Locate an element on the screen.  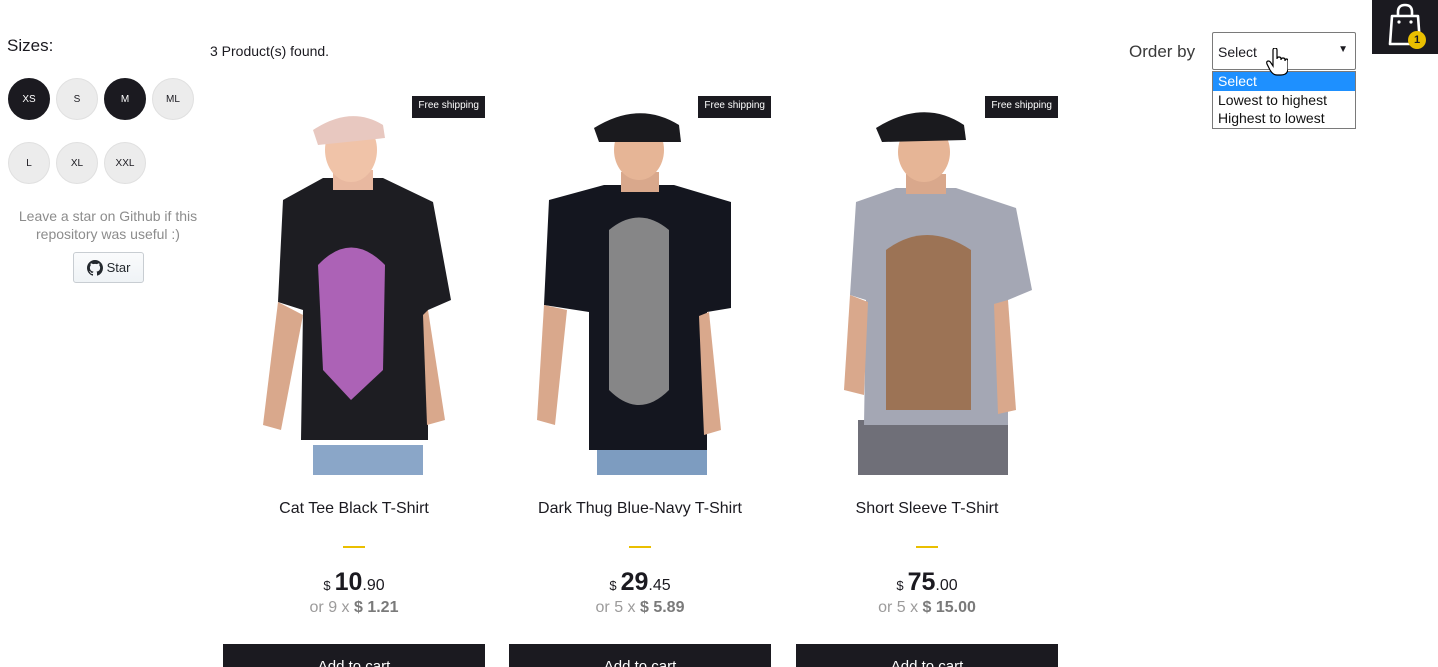
size-filter-ml: ML is located at coordinates (173, 99).